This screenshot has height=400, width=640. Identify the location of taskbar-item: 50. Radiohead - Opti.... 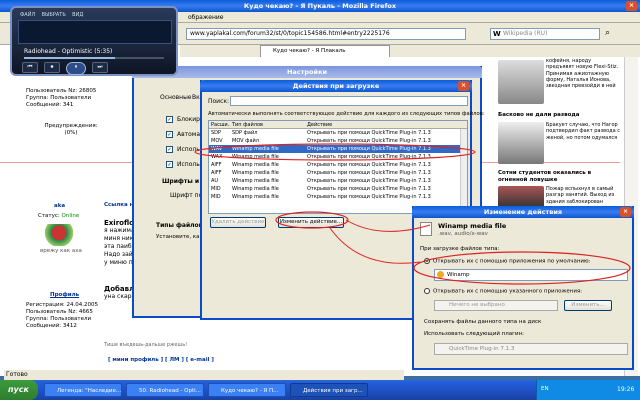
(165, 390).